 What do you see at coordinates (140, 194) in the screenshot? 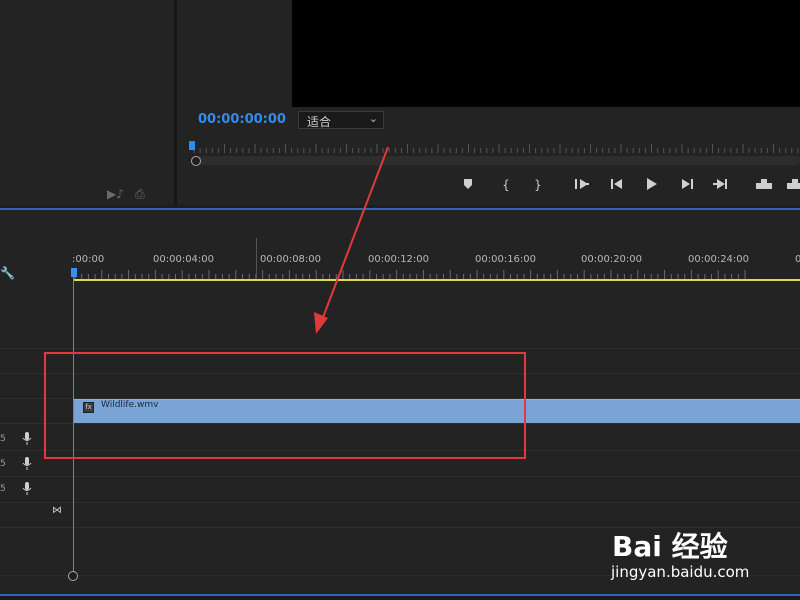
I see `export-frame-icon: ⎙` at bounding box center [140, 194].